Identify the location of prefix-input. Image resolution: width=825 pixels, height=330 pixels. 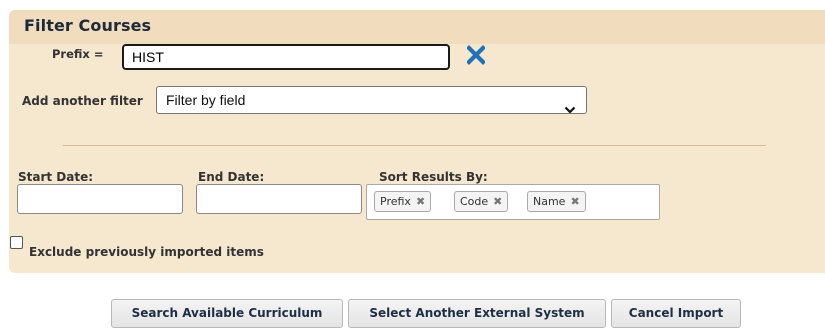
(286, 57).